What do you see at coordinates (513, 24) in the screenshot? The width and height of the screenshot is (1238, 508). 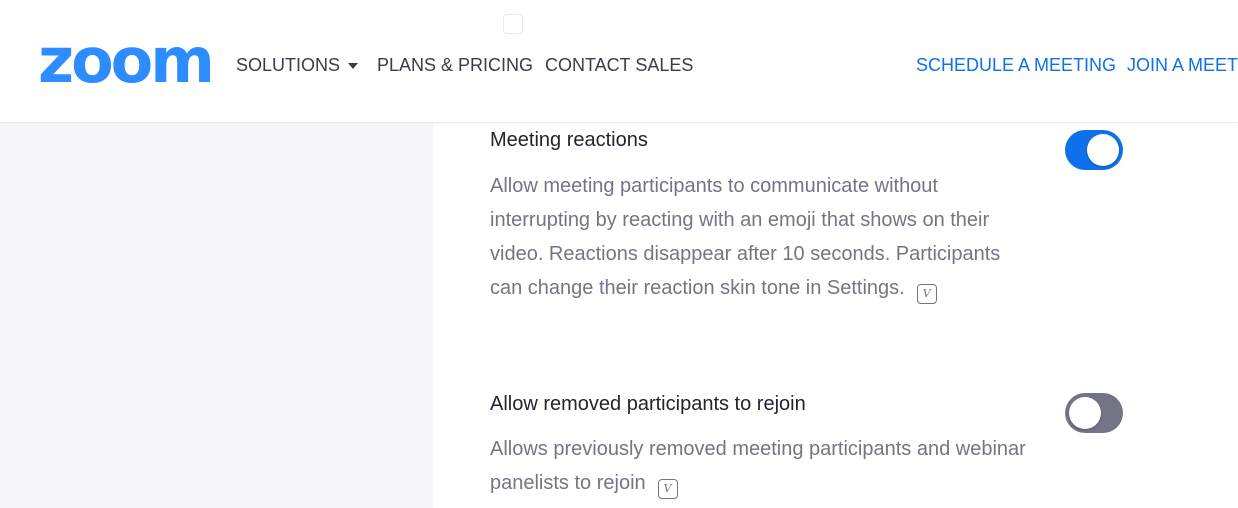 I see `partial-icon` at bounding box center [513, 24].